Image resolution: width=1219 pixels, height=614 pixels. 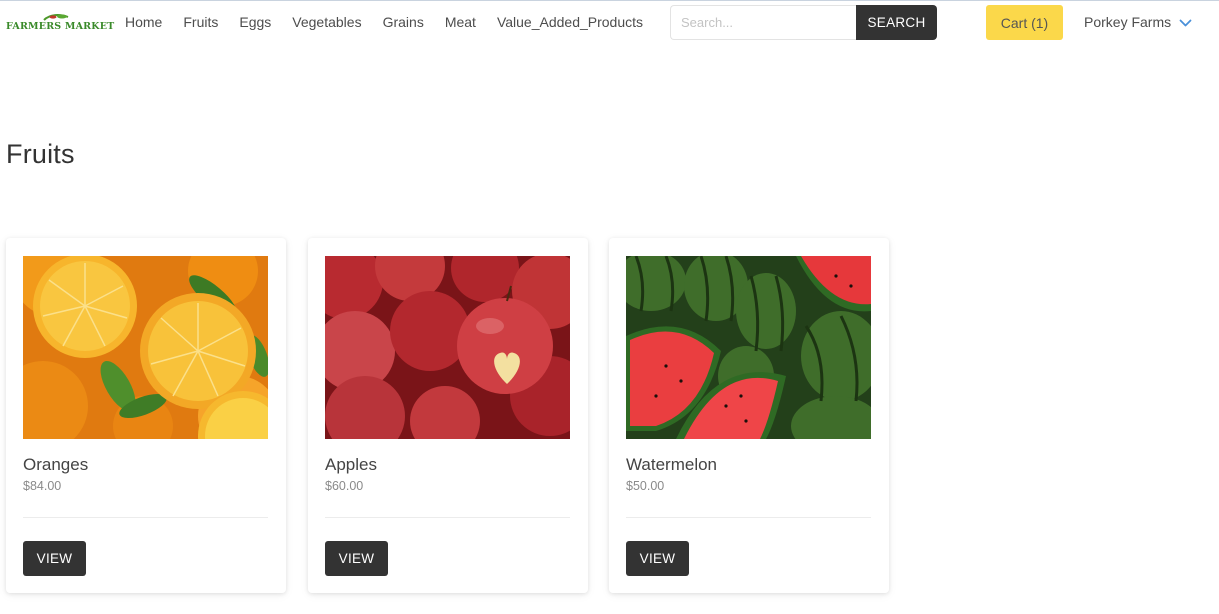 I want to click on search-button: SEARCH, so click(x=896, y=22).